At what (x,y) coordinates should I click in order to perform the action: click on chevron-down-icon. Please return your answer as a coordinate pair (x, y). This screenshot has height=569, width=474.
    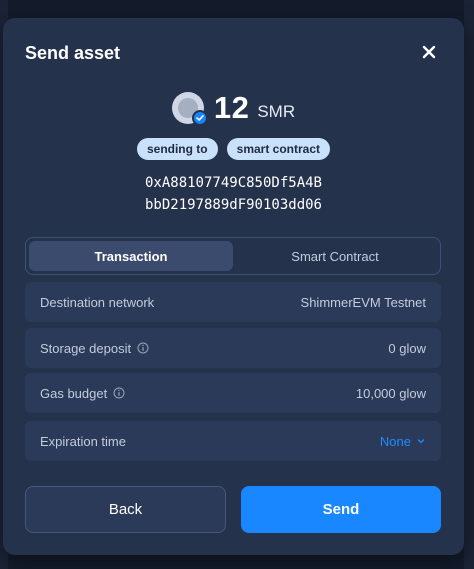
    Looking at the image, I should click on (421, 441).